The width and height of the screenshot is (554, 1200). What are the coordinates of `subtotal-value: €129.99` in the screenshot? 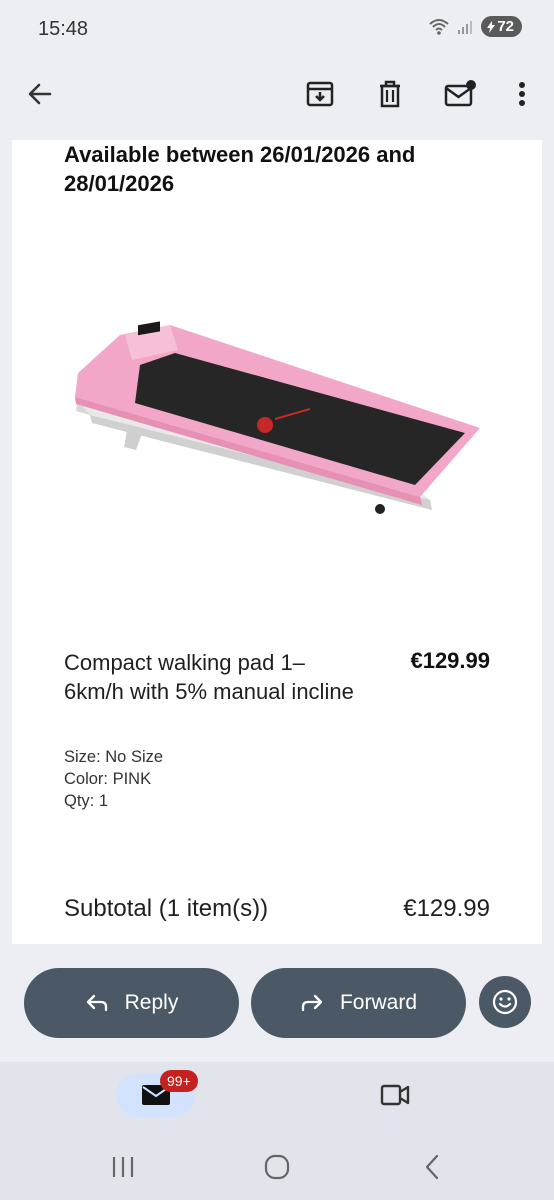 It's located at (446, 908).